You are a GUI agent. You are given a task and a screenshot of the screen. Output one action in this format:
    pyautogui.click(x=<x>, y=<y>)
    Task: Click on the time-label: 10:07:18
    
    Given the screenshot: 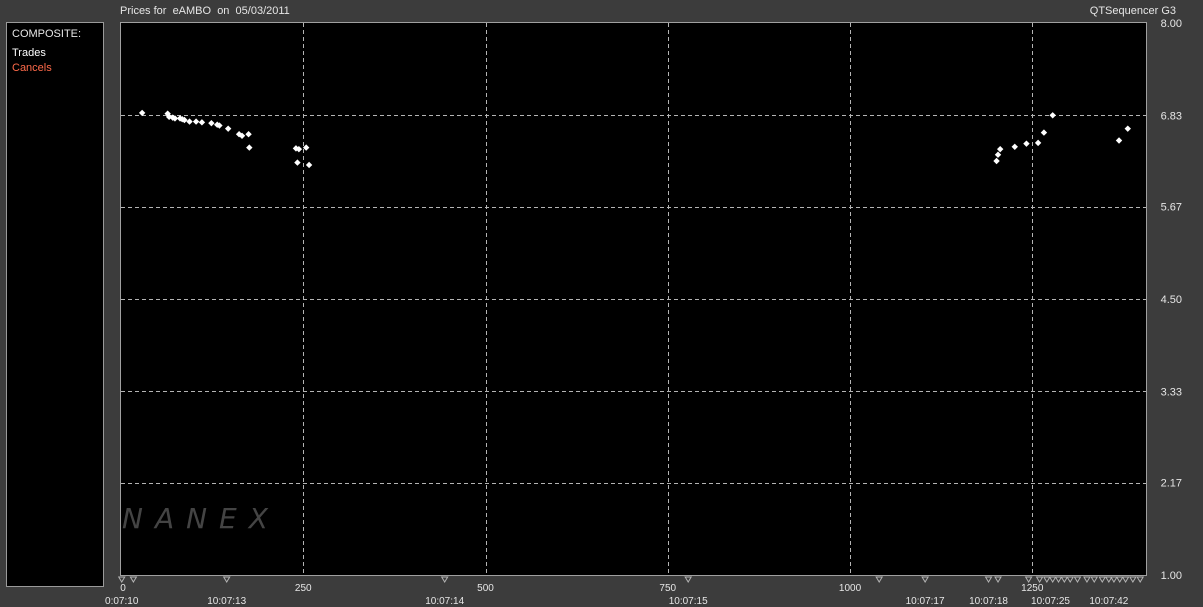 What is the action you would take?
    pyautogui.click(x=988, y=601)
    